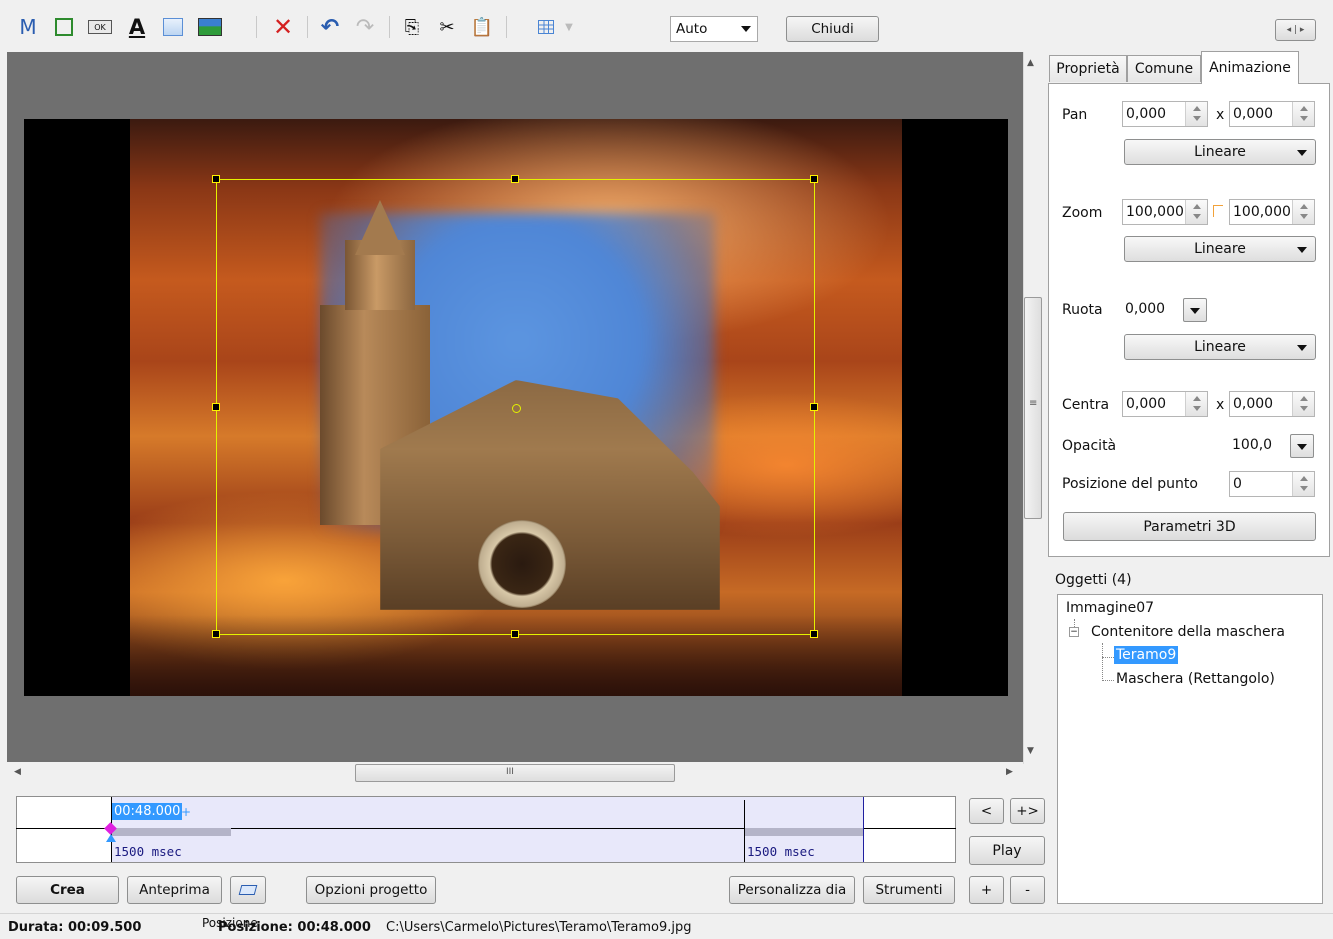  Describe the element at coordinates (510, 772) in the screenshot. I see `scroll-grip-icon: III` at that location.